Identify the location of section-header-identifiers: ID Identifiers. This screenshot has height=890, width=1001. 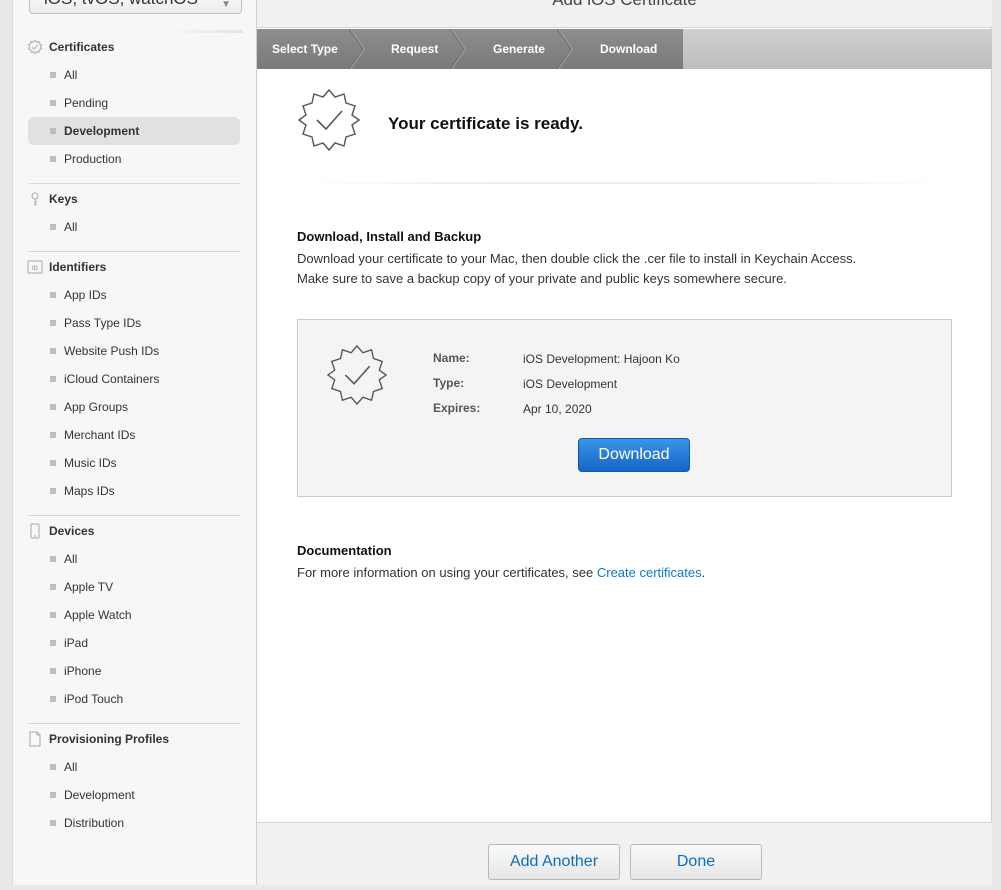
(134, 267).